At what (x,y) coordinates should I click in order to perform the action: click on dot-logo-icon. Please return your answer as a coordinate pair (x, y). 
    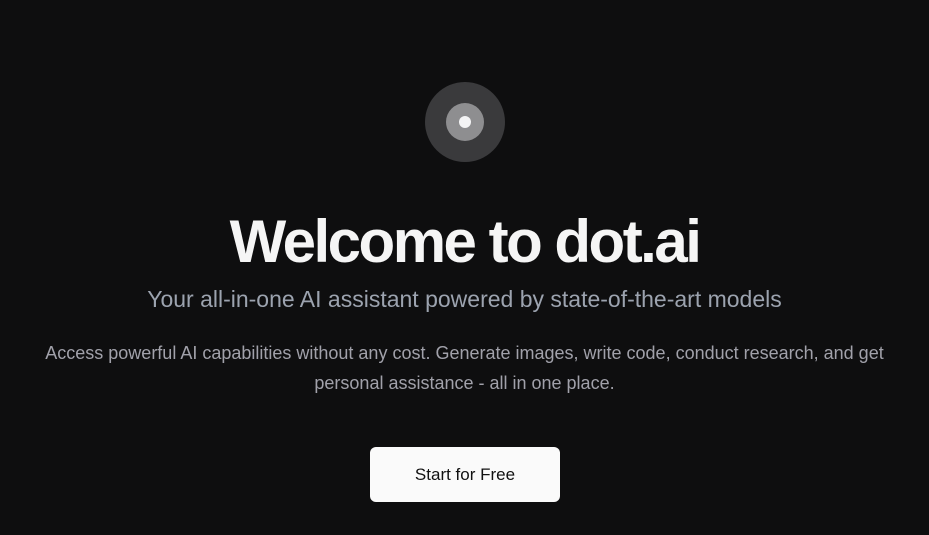
    Looking at the image, I should click on (465, 122).